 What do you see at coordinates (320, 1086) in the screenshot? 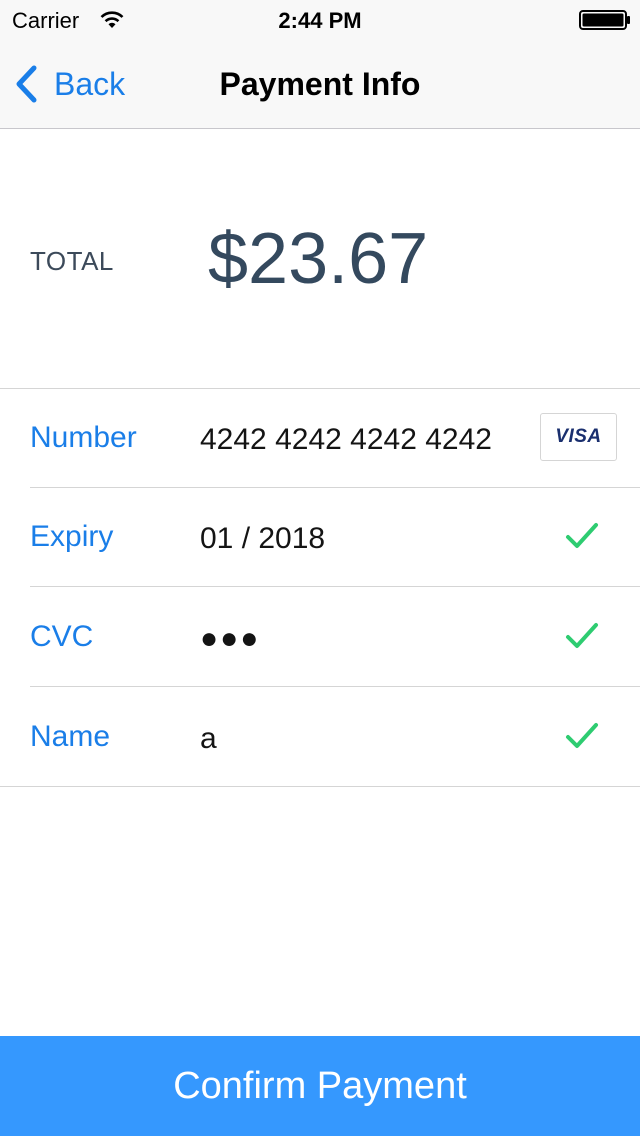
I see `confirm-payment-button: Confirm Payment` at bounding box center [320, 1086].